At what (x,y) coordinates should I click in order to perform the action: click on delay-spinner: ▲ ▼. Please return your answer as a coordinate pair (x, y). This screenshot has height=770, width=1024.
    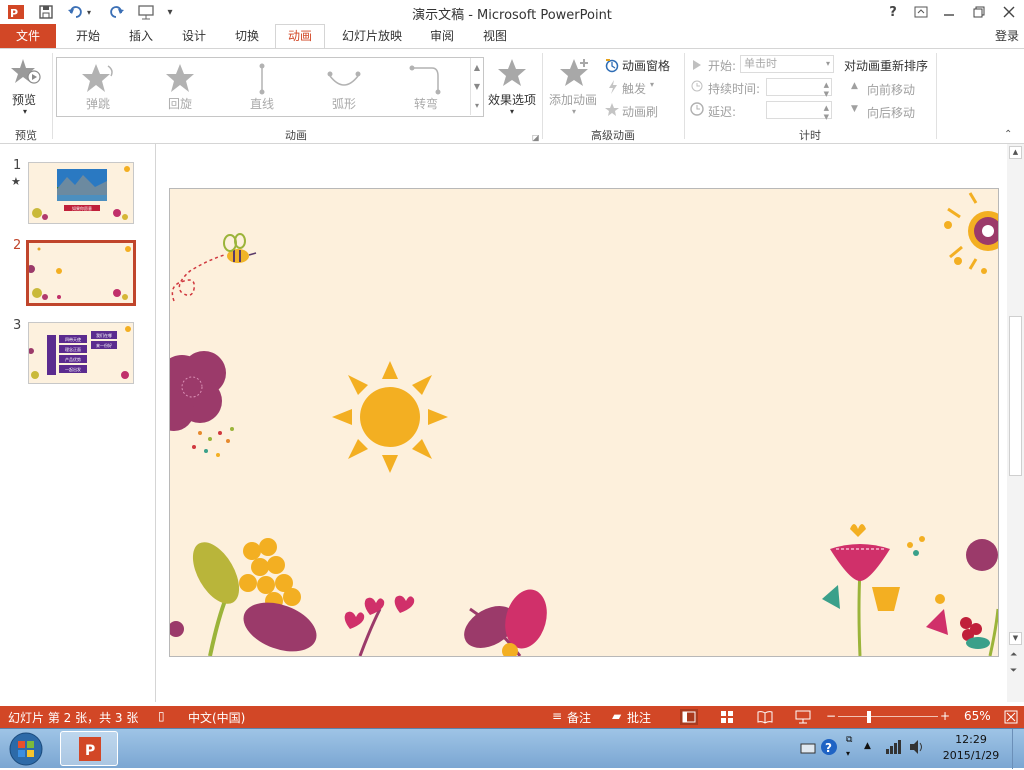
    Looking at the image, I should click on (799, 111).